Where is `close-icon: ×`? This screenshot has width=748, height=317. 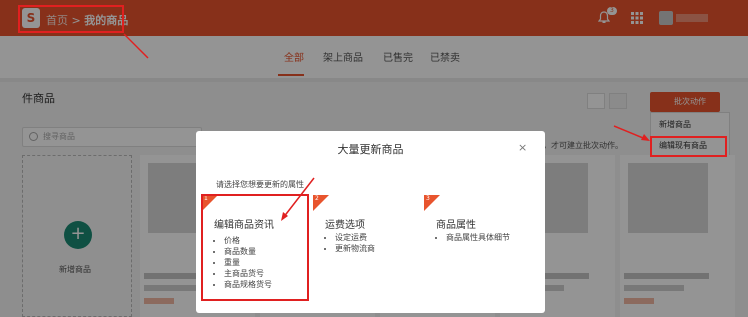
close-icon: × is located at coordinates (522, 147).